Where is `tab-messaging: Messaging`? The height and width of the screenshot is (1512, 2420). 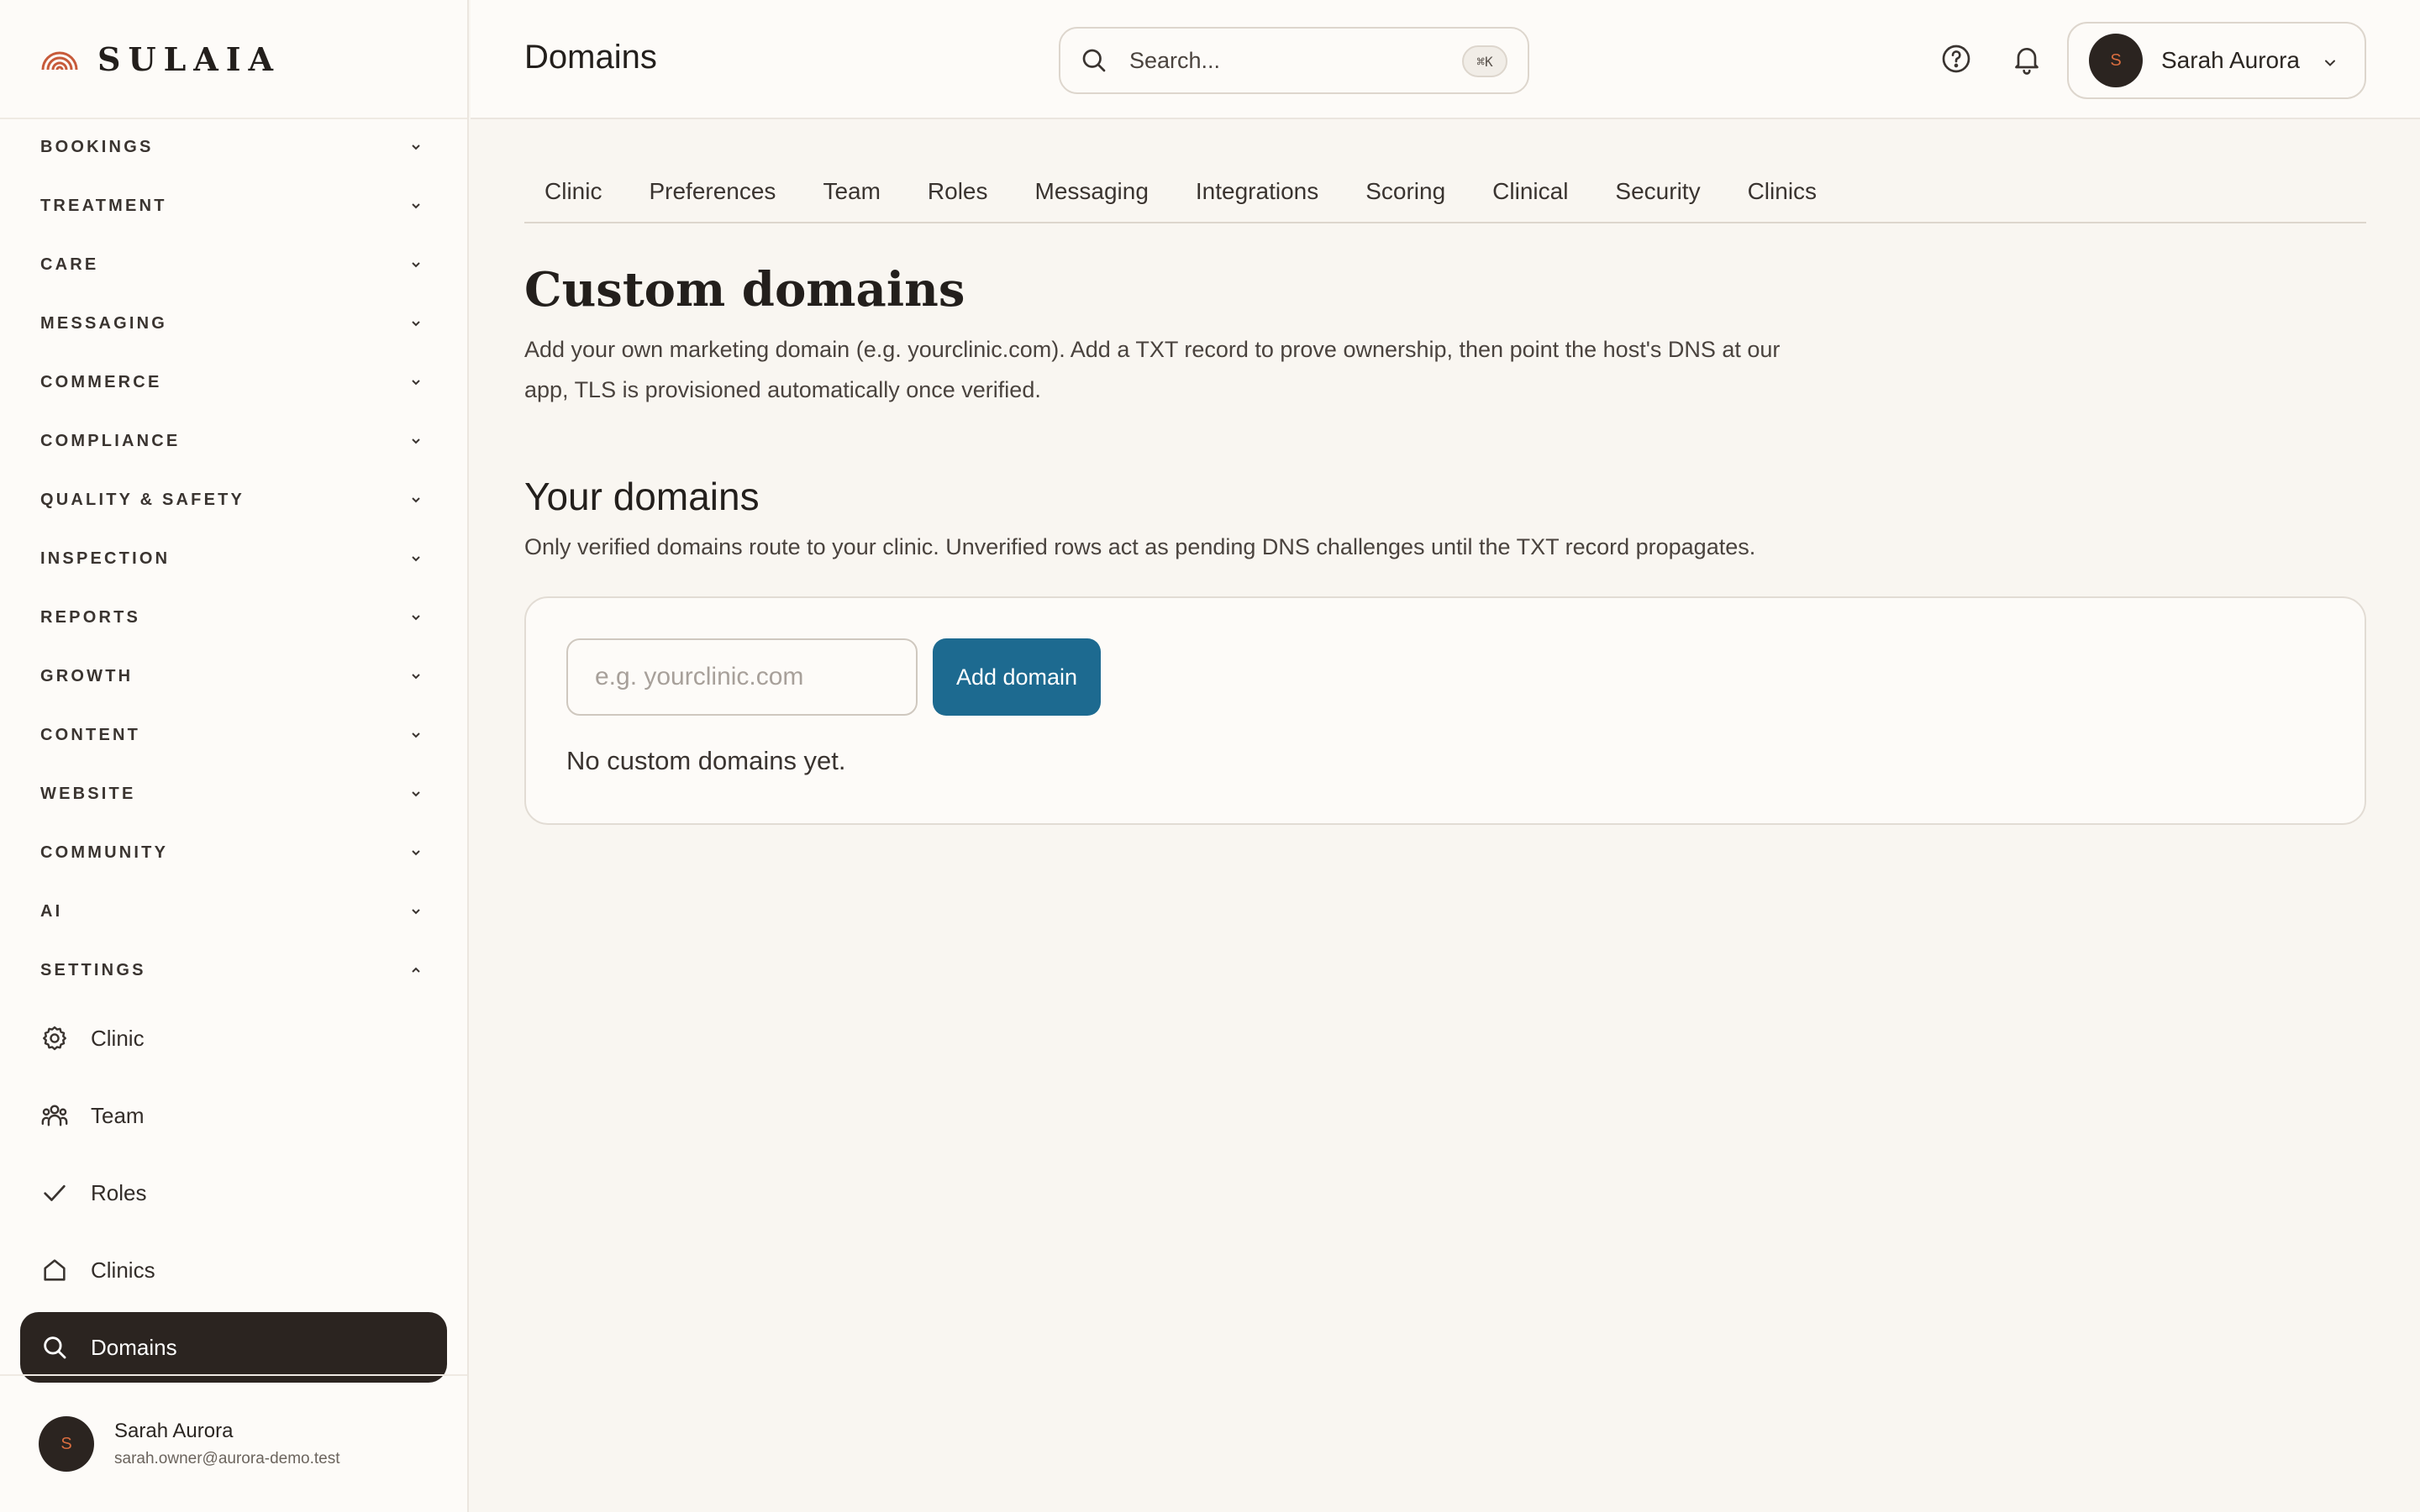 tab-messaging: Messaging is located at coordinates (1092, 185).